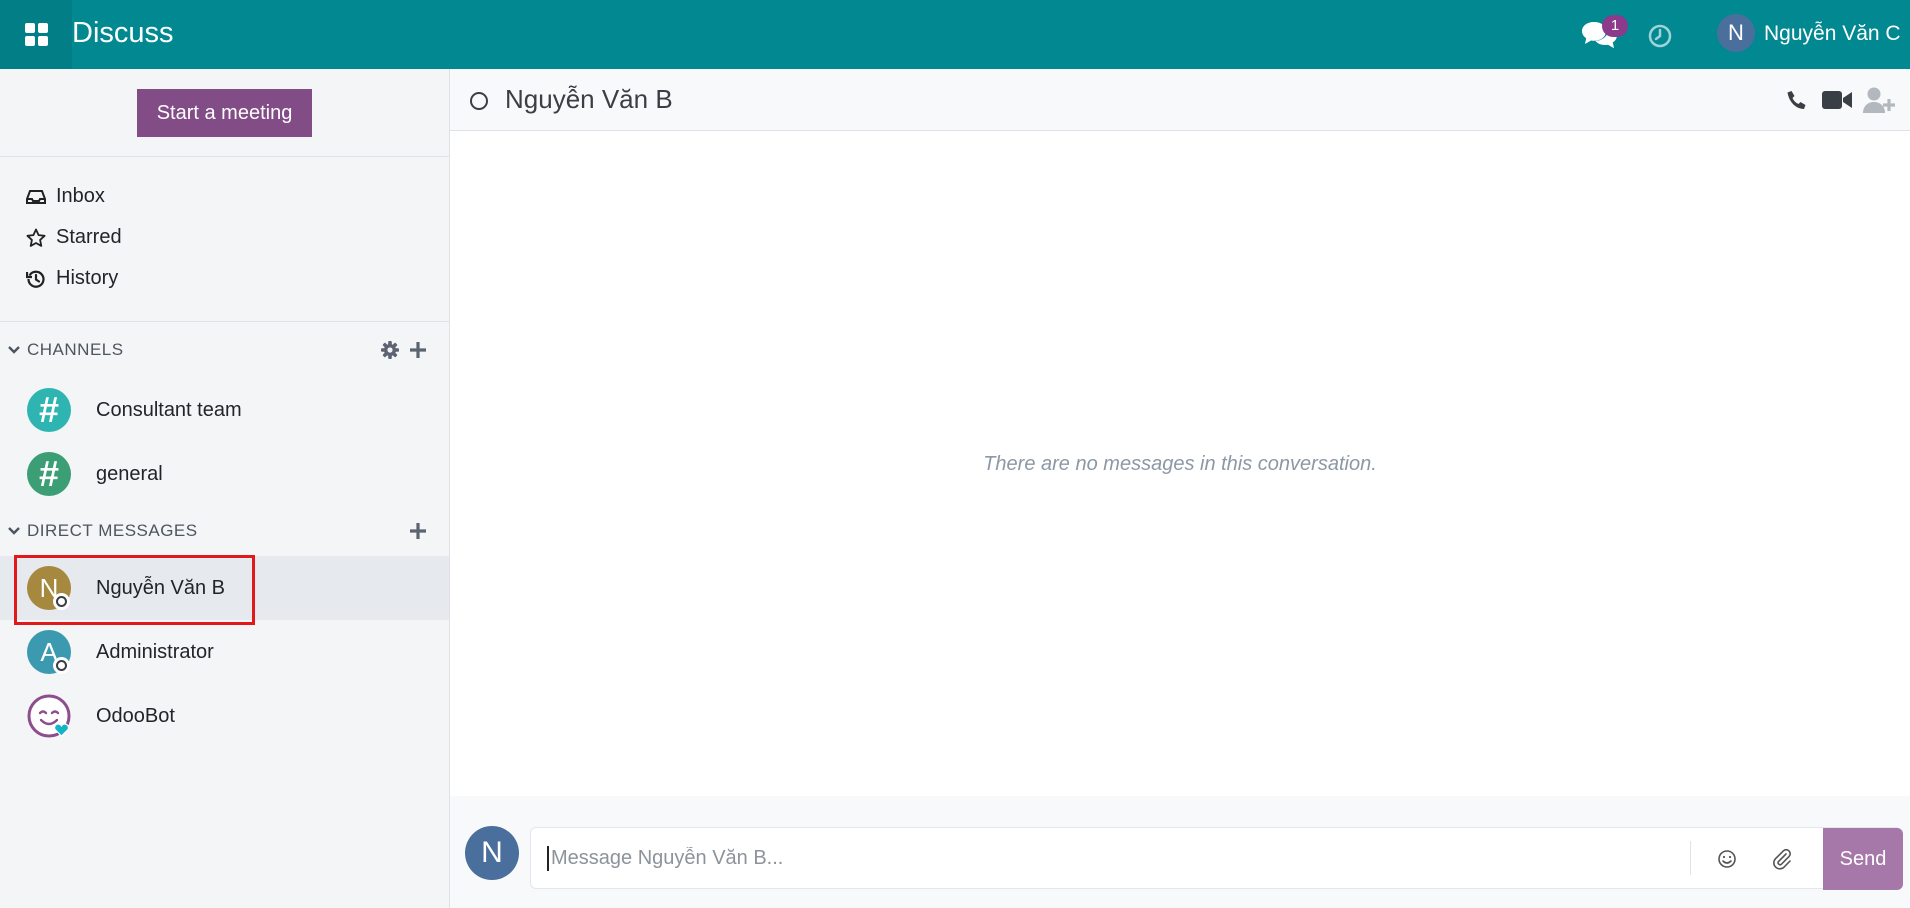  Describe the element at coordinates (61, 730) in the screenshot. I see `heart-status-icon` at that location.